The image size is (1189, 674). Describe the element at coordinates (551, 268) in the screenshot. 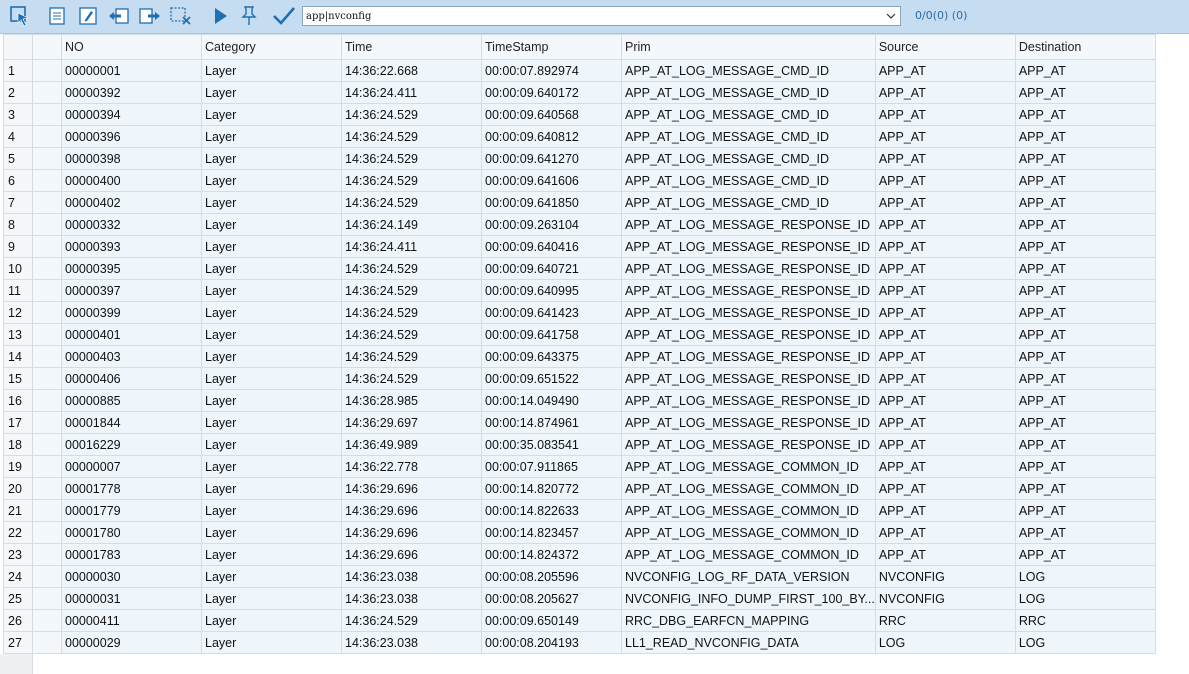

I see `timestamp-cell: 00:00:09.640721` at that location.